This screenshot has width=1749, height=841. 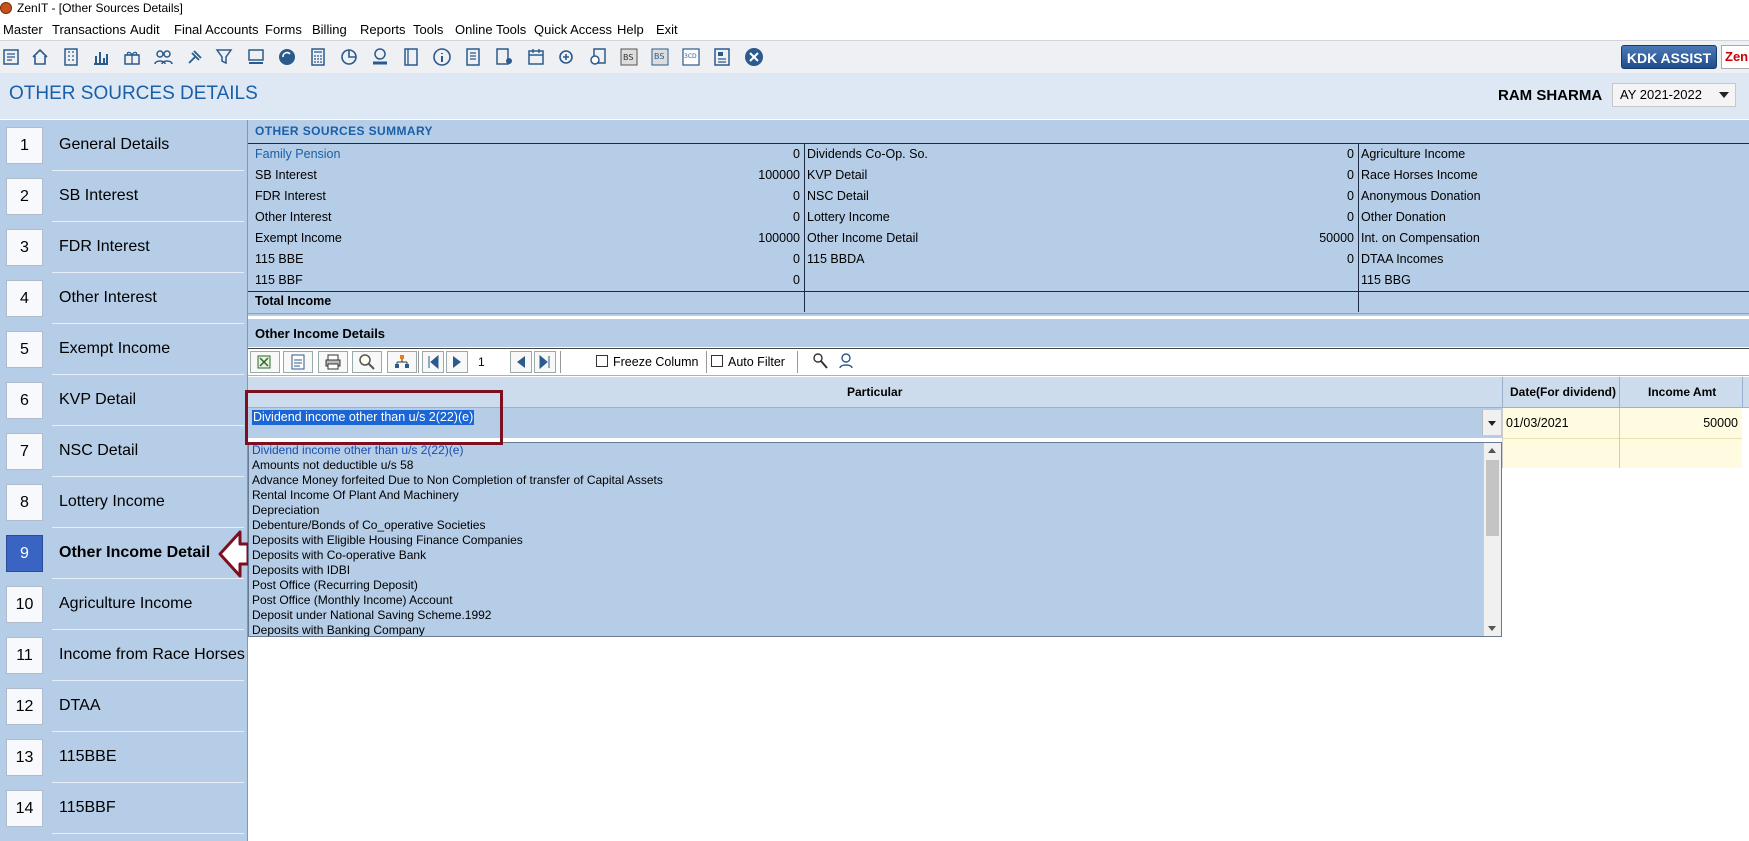 What do you see at coordinates (380, 57) in the screenshot?
I see `pay-icon` at bounding box center [380, 57].